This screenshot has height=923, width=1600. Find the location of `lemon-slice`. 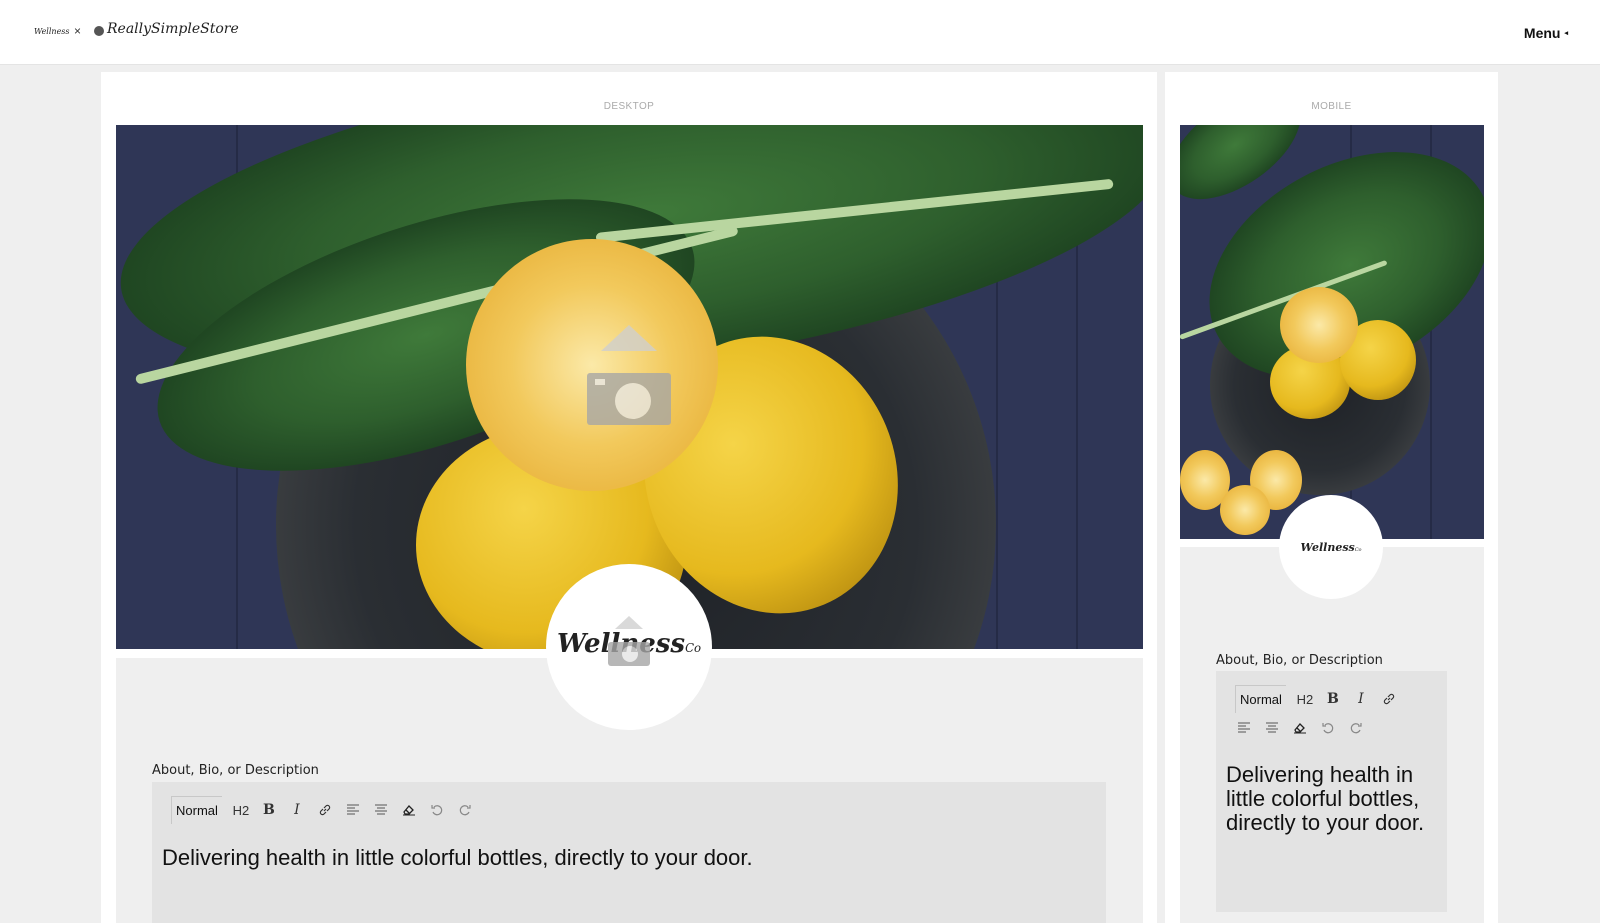

lemon-slice is located at coordinates (1245, 510).